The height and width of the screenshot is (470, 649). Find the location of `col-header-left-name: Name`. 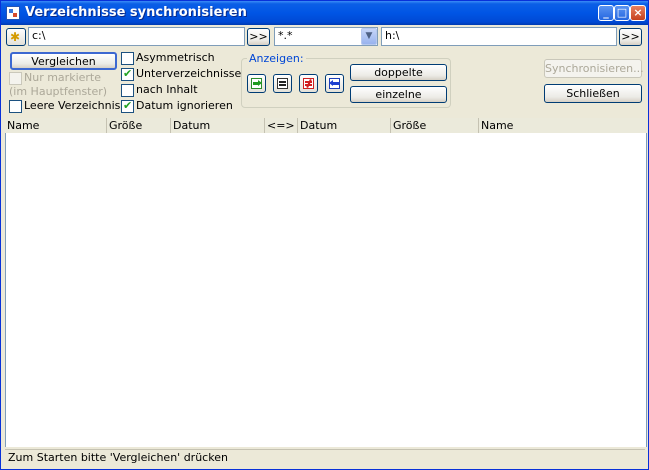

col-header-left-name: Name is located at coordinates (56, 125).